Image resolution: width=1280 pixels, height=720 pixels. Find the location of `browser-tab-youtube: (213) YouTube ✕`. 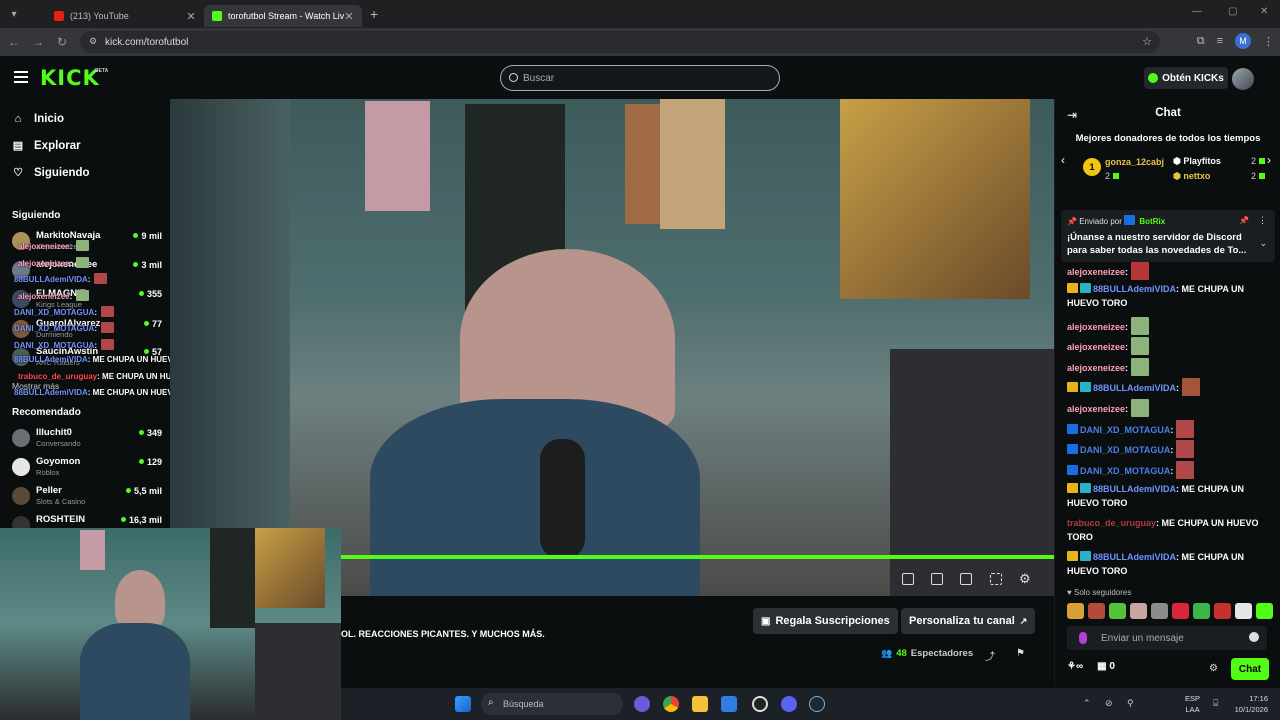

browser-tab-youtube: (213) YouTube ✕ is located at coordinates (125, 16).